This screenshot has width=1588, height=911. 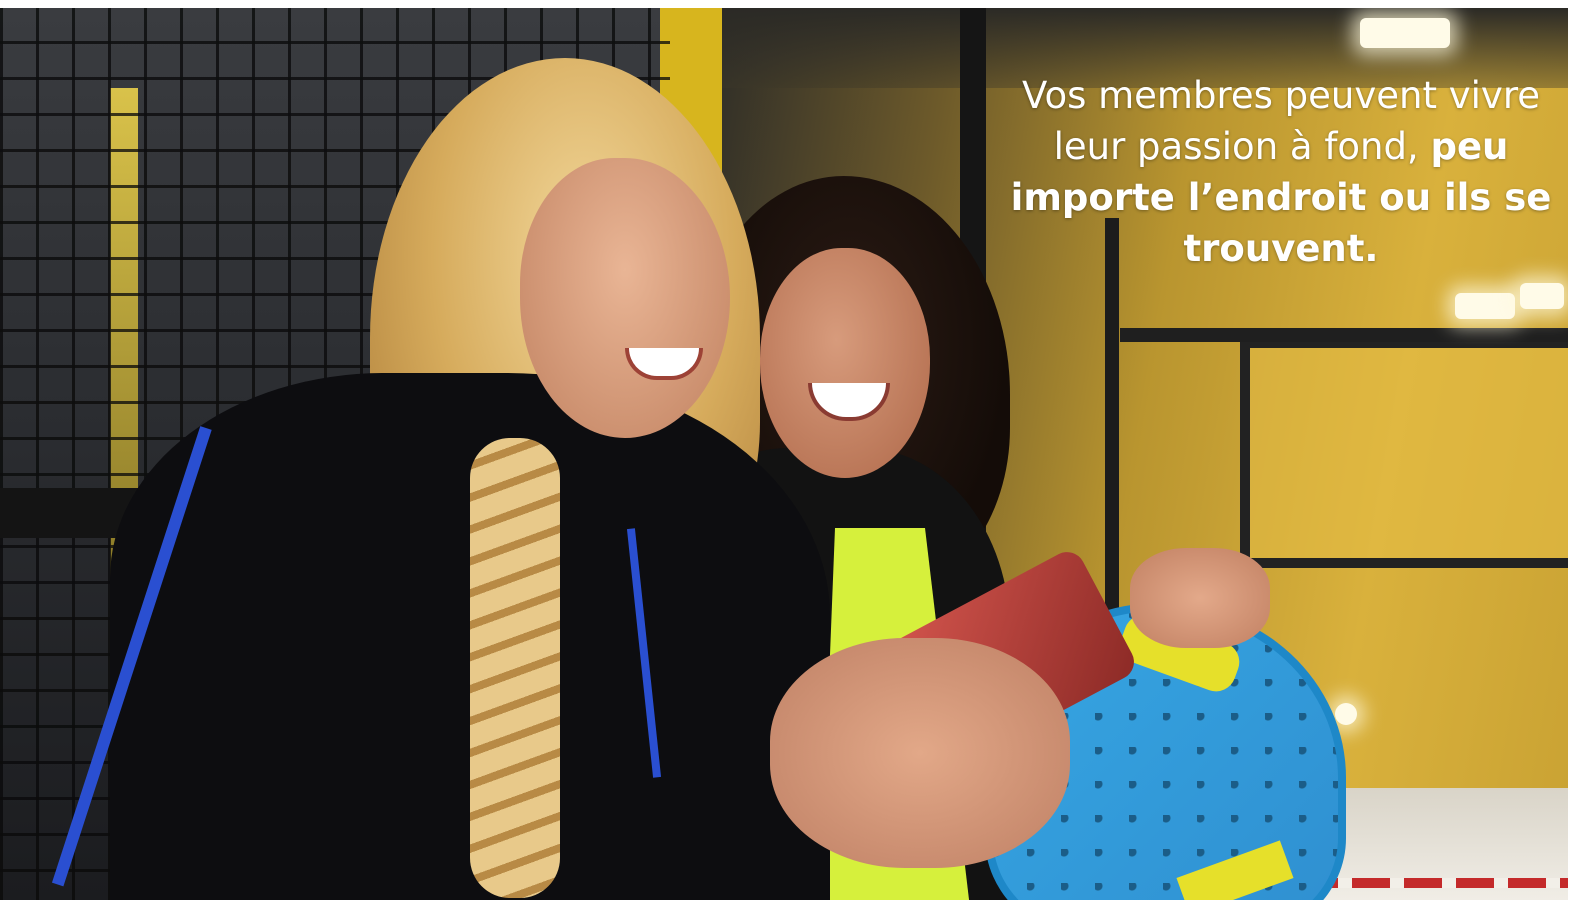 I want to click on floor-stripe, so click(x=1434, y=883).